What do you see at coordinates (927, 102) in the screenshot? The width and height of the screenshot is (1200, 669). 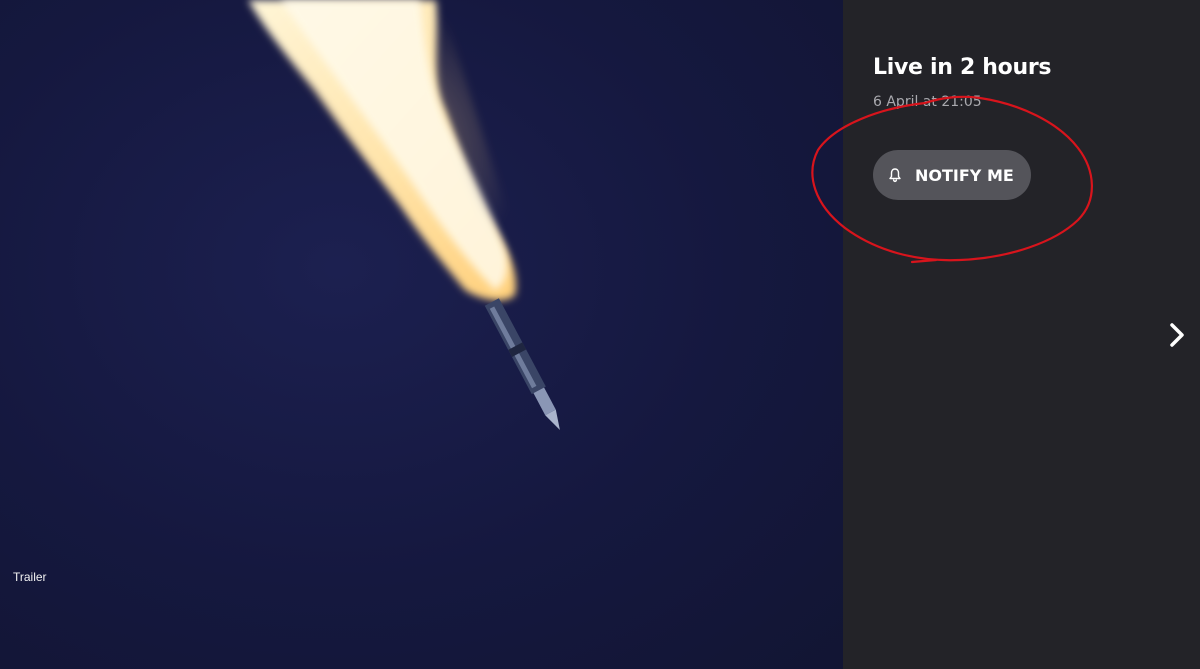 I see `scheduled-date: 6 April at 21:05` at bounding box center [927, 102].